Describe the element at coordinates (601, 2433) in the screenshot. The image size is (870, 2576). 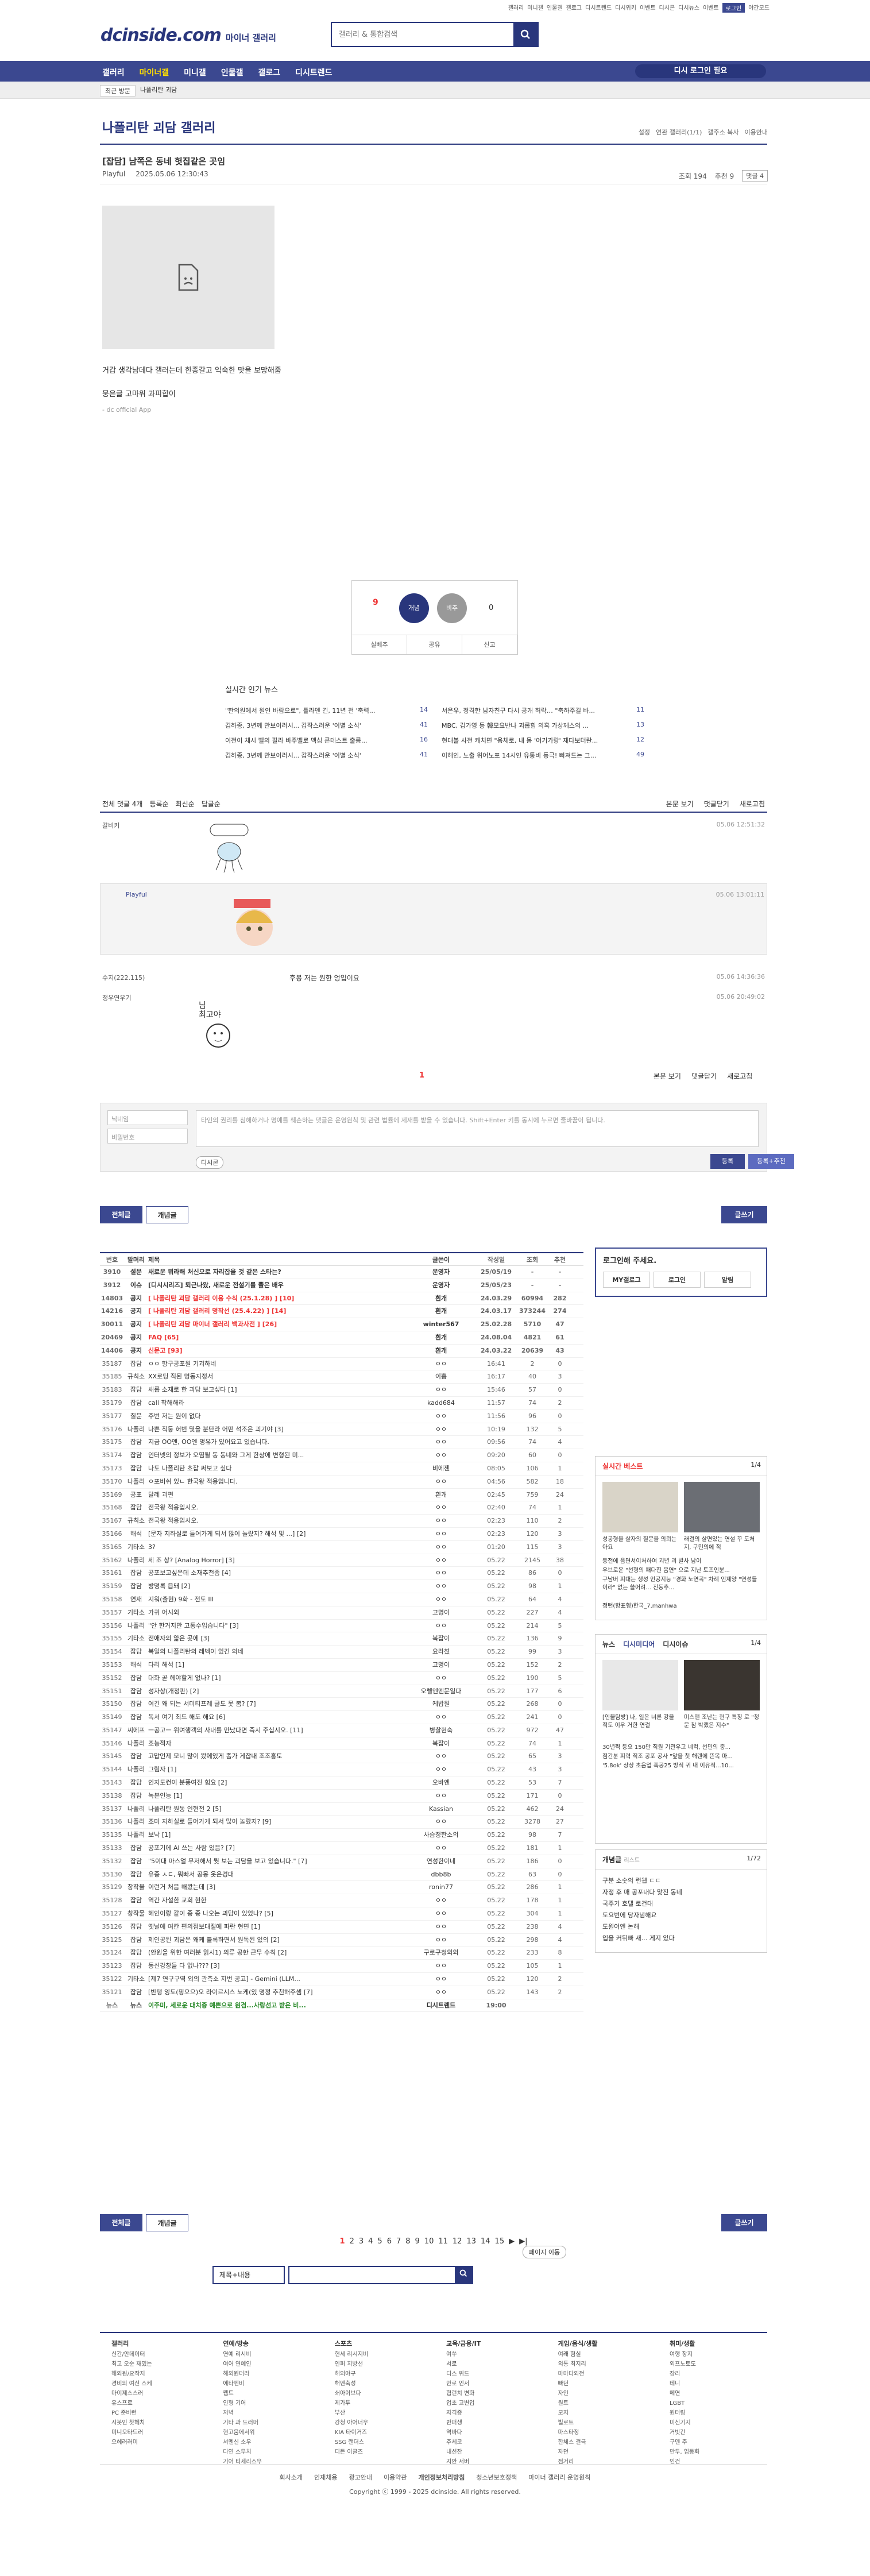
I see `footer-link: 마스타정` at that location.